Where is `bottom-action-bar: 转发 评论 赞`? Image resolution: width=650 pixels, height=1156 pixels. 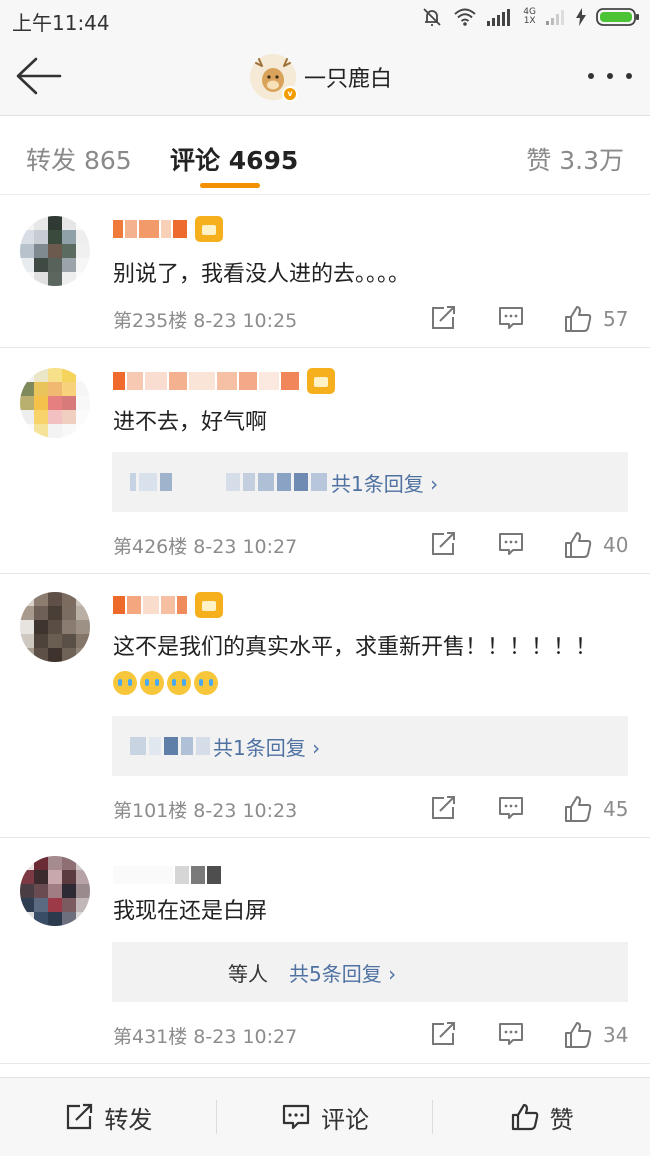 bottom-action-bar: 转发 评论 赞 is located at coordinates (325, 1116).